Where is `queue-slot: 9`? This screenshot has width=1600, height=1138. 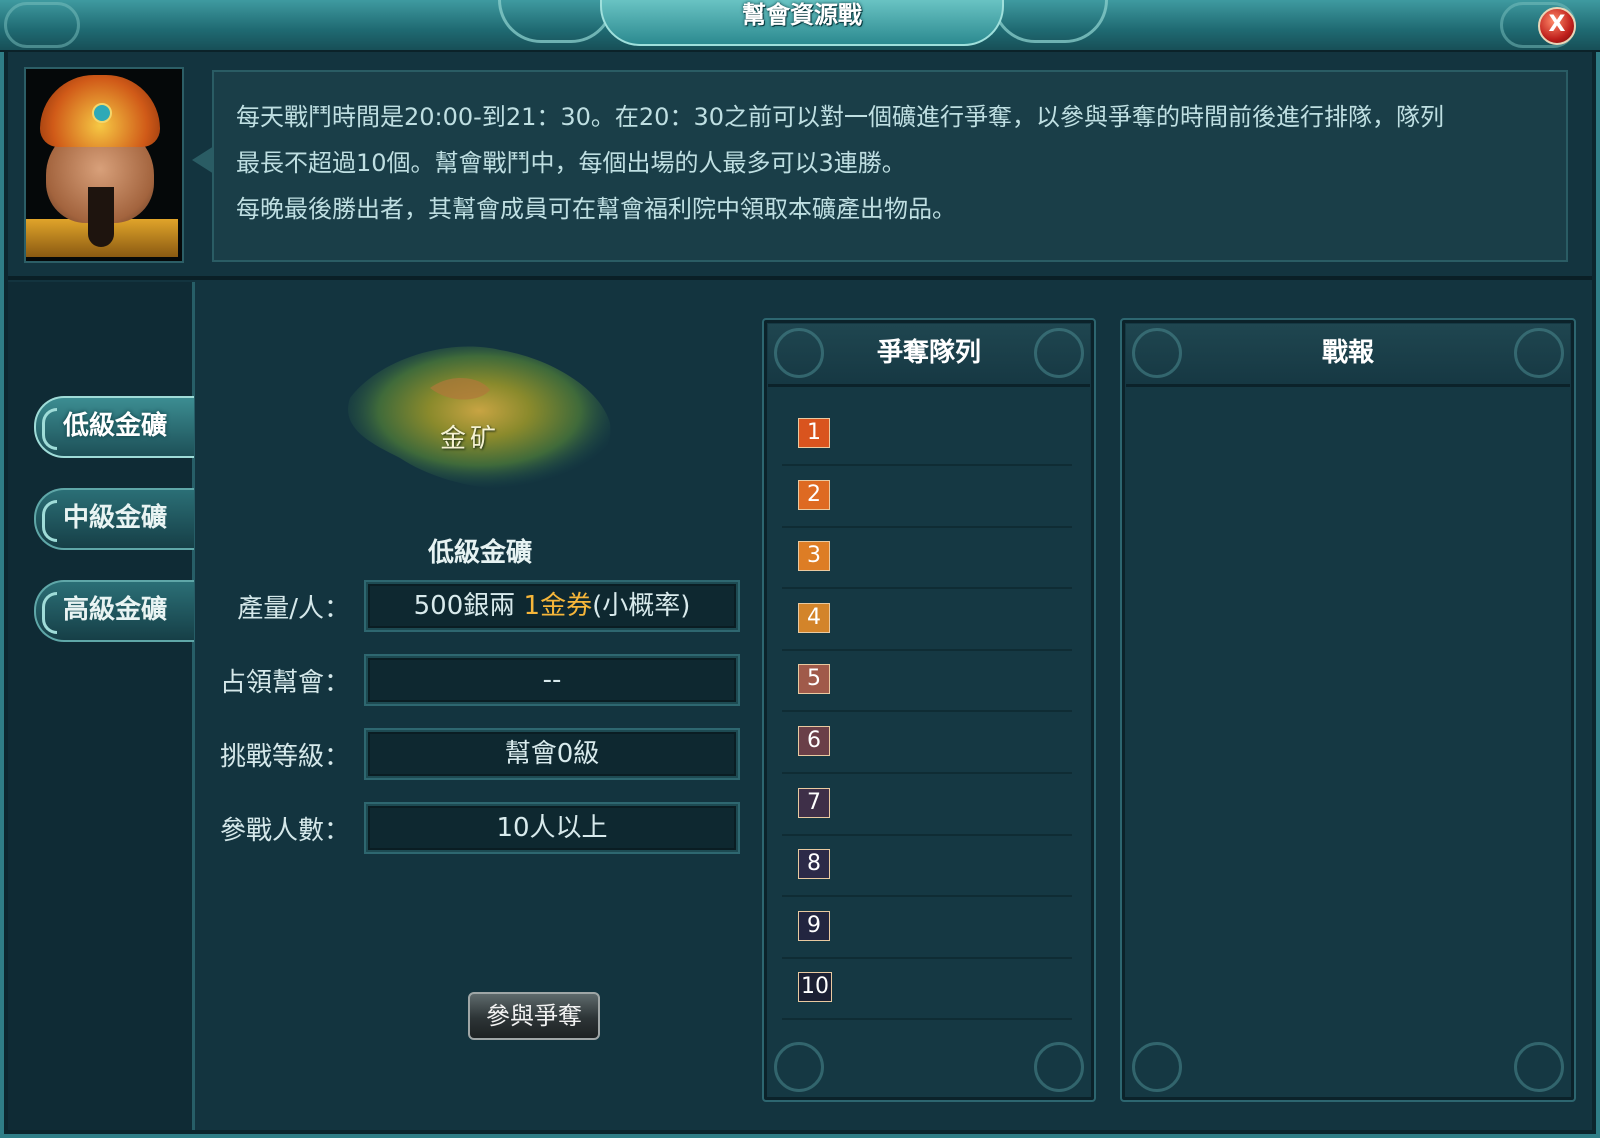
queue-slot: 9 is located at coordinates (927, 928).